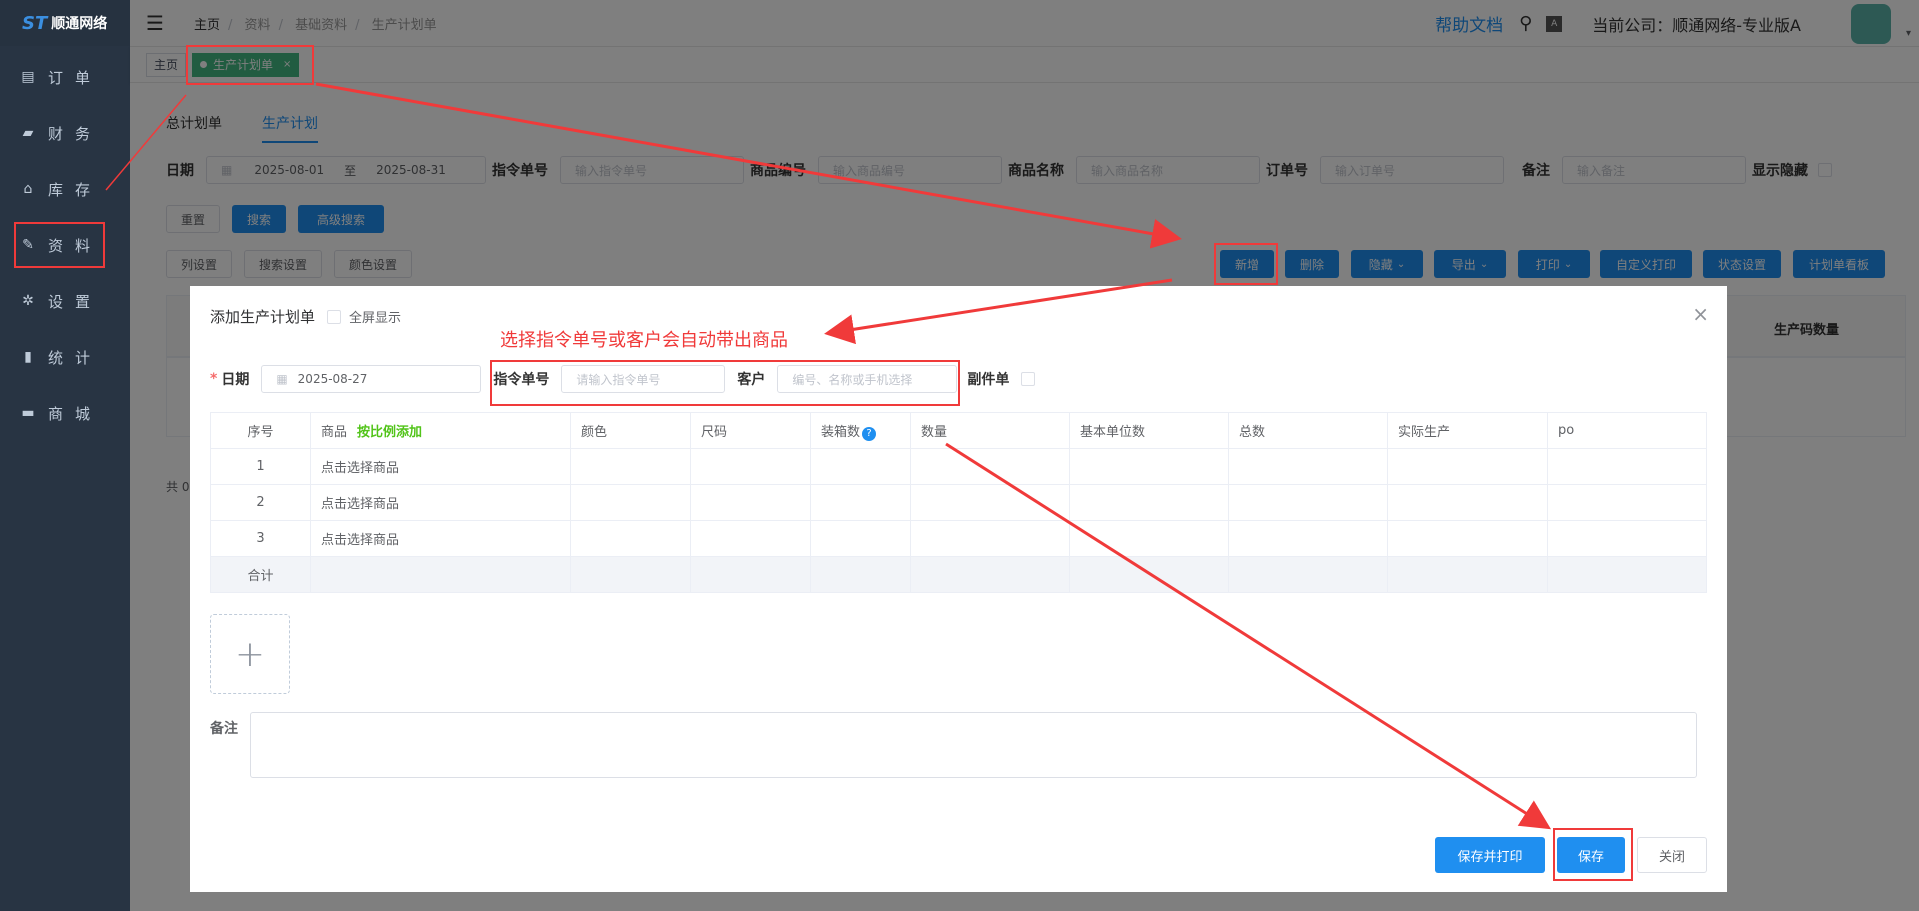 This screenshot has height=911, width=1919. Describe the element at coordinates (958, 466) in the screenshot. I see `table-row: 1 点击选择商品` at that location.